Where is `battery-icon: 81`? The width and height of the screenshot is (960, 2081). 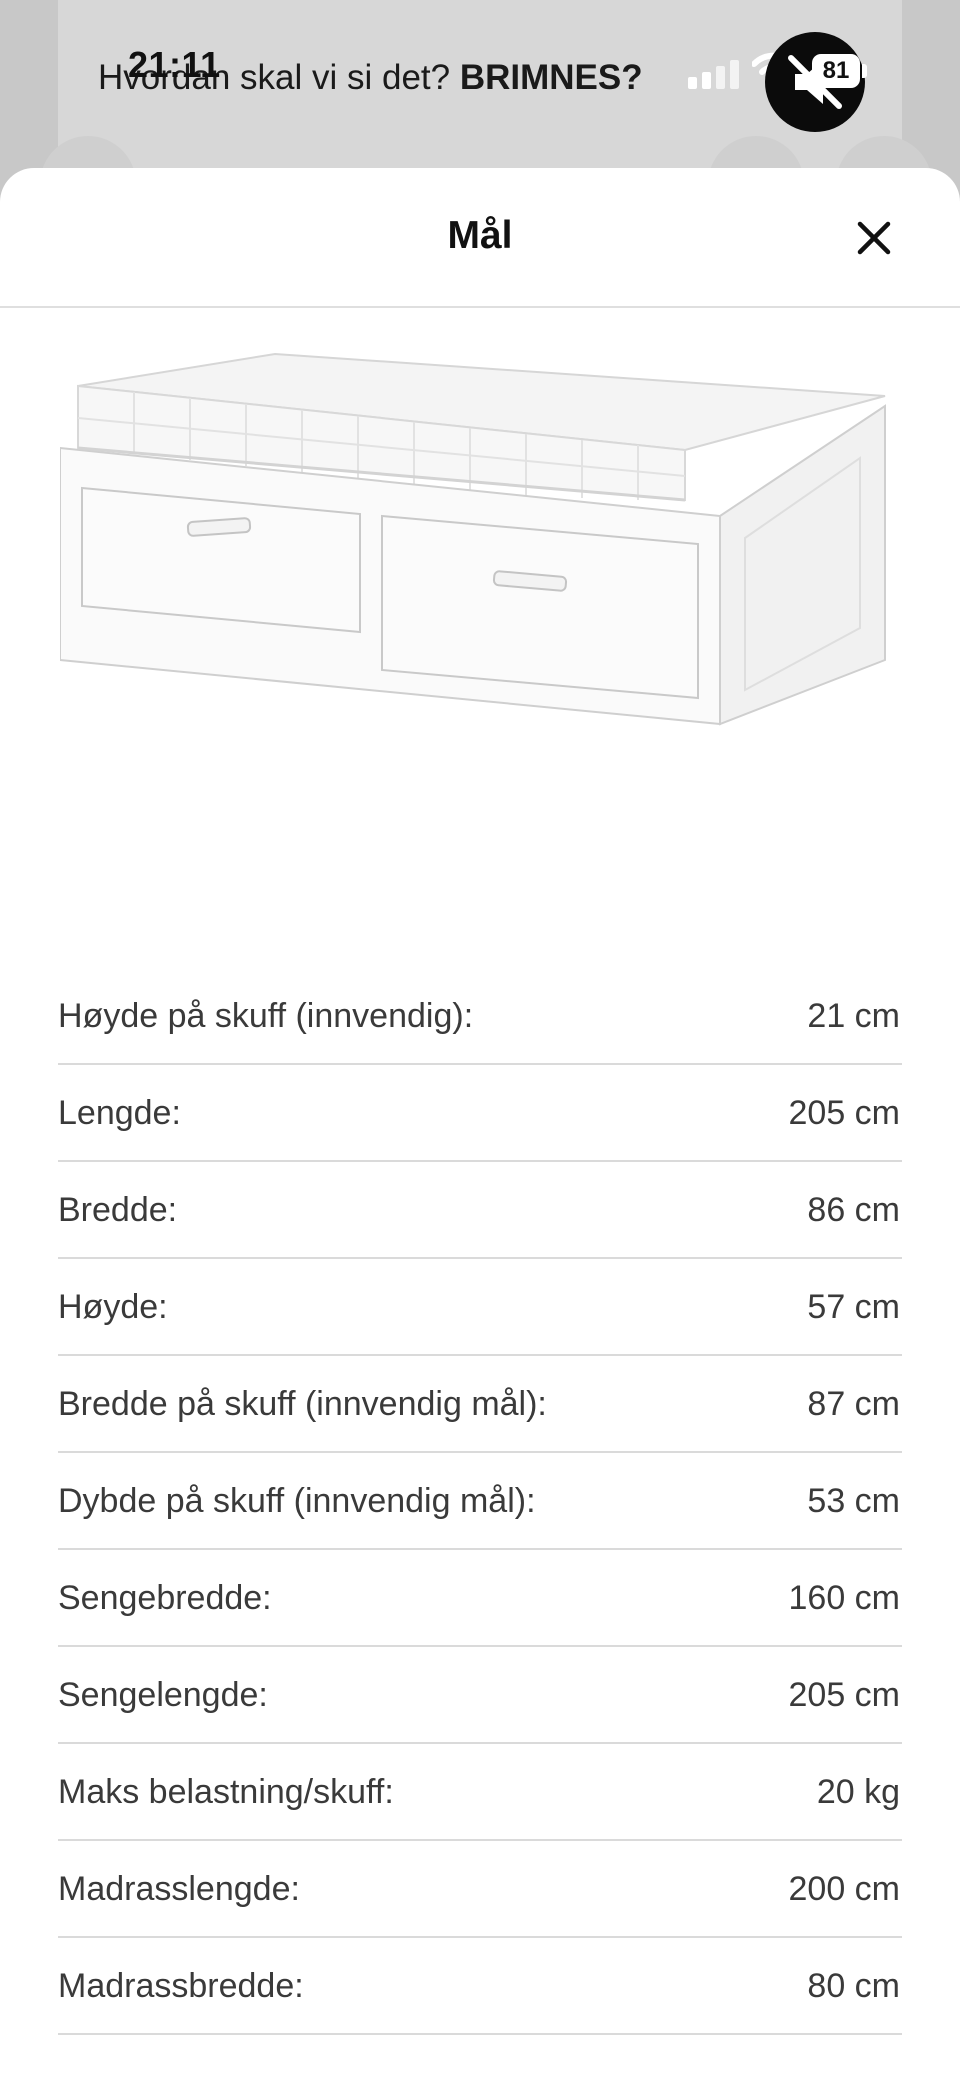
battery-icon: 81 is located at coordinates (836, 71).